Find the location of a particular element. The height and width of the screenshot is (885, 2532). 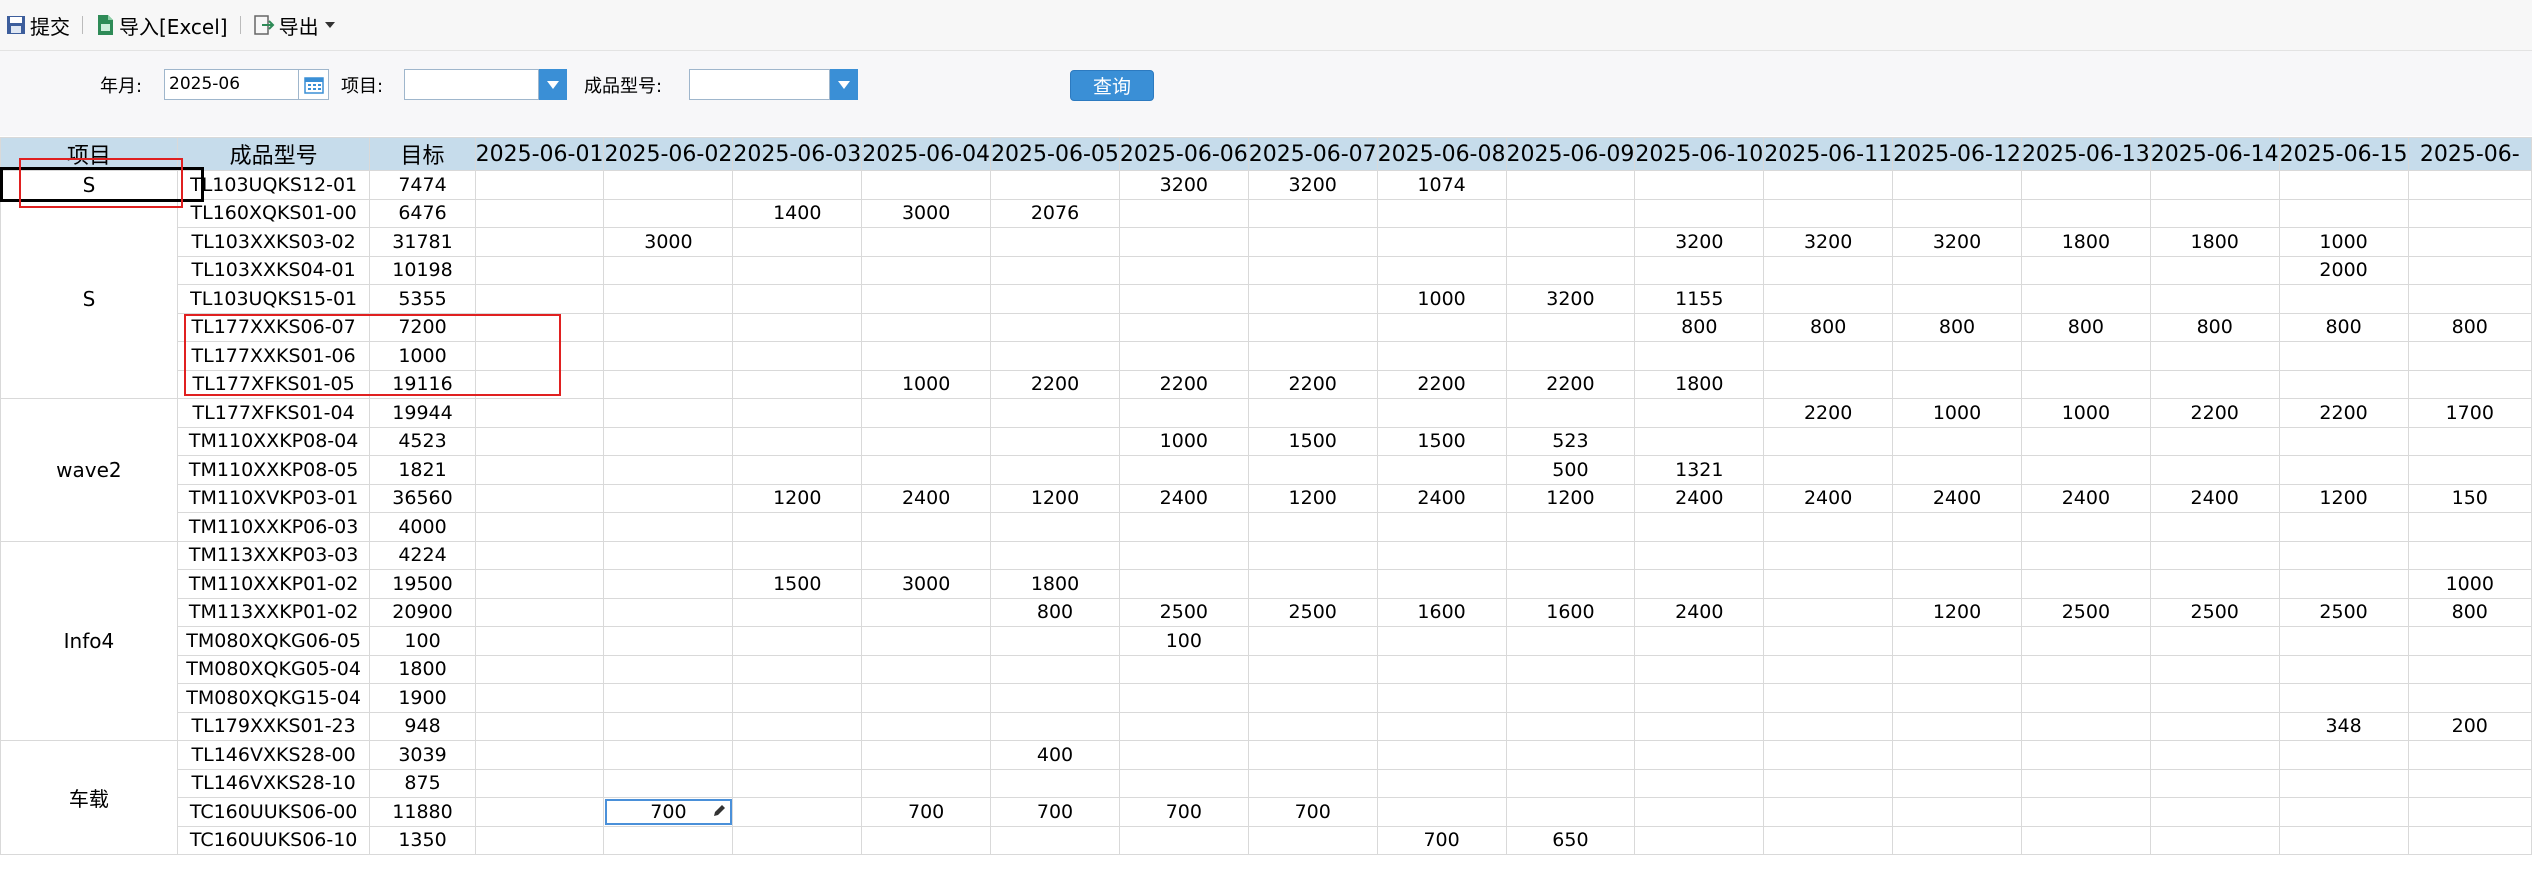

project-cell: S is located at coordinates (89, 185).